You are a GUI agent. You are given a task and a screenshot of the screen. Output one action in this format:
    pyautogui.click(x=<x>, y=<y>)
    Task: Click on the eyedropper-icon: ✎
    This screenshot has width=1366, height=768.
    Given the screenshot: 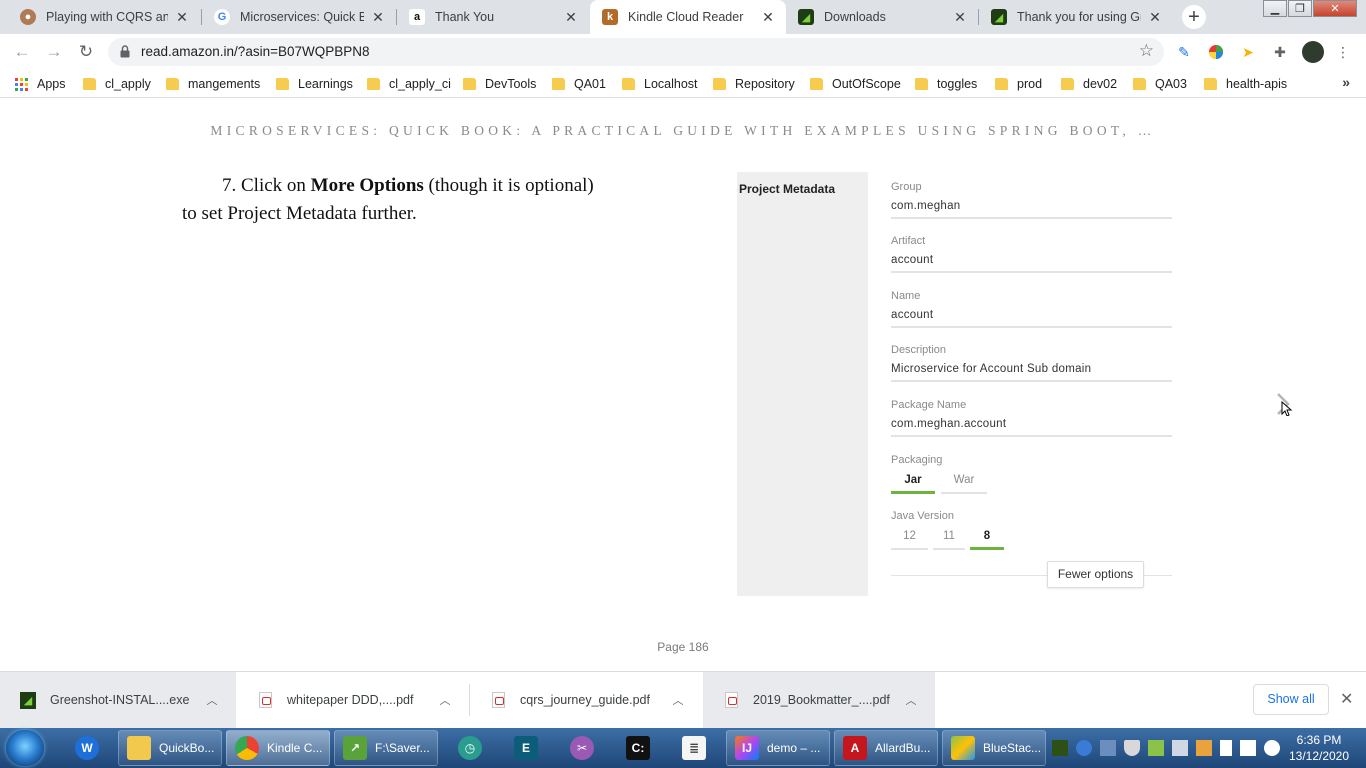 What is the action you would take?
    pyautogui.click(x=1184, y=52)
    